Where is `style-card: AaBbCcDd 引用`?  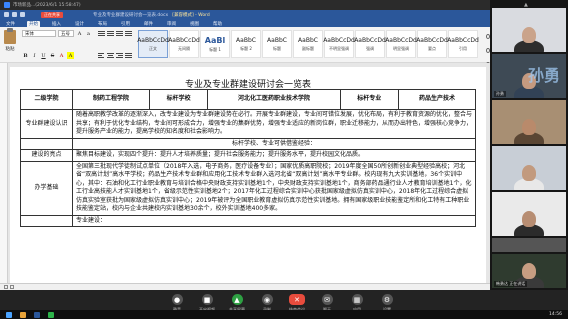 style-card: AaBbCcDd 引用 is located at coordinates (463, 44).